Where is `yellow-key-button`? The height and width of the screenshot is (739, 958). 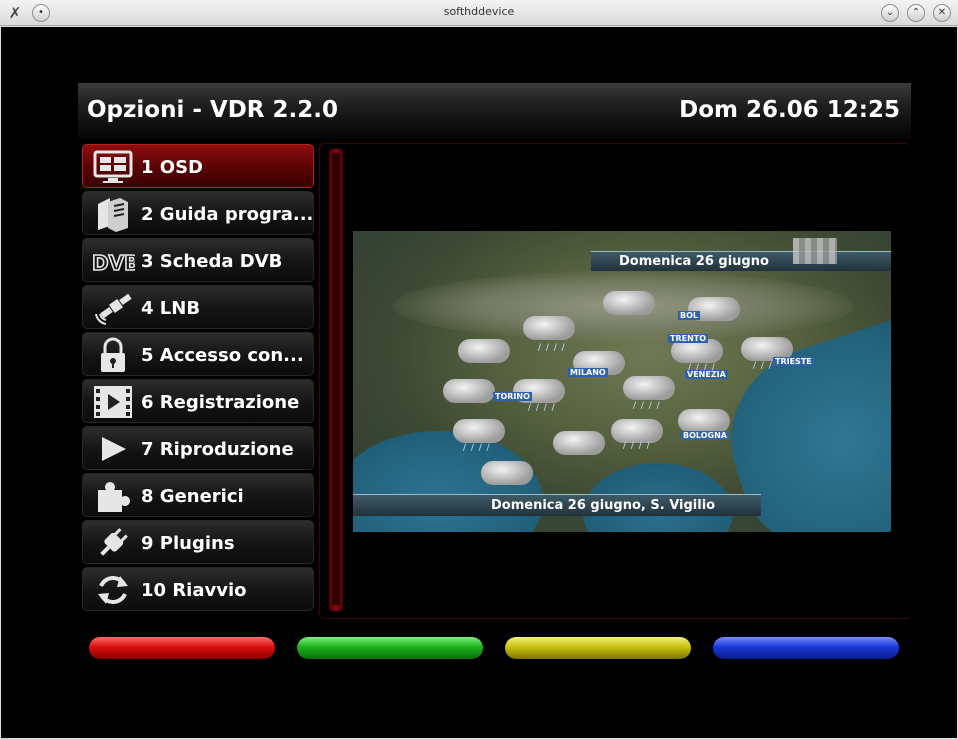 yellow-key-button is located at coordinates (598, 648).